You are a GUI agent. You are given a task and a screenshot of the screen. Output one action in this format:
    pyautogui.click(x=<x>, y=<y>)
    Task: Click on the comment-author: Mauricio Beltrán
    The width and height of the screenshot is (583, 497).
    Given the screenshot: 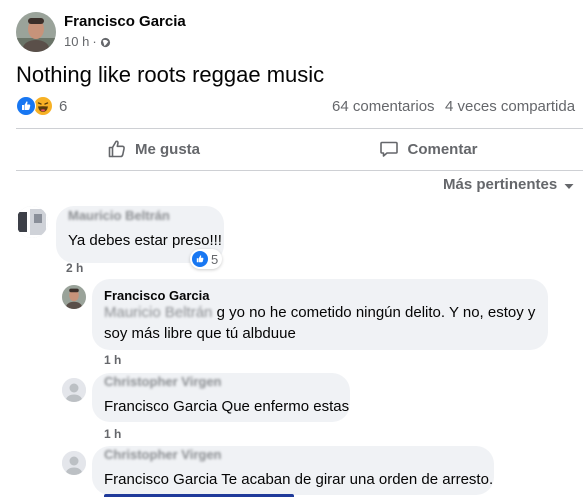 What is the action you would take?
    pyautogui.click(x=119, y=215)
    